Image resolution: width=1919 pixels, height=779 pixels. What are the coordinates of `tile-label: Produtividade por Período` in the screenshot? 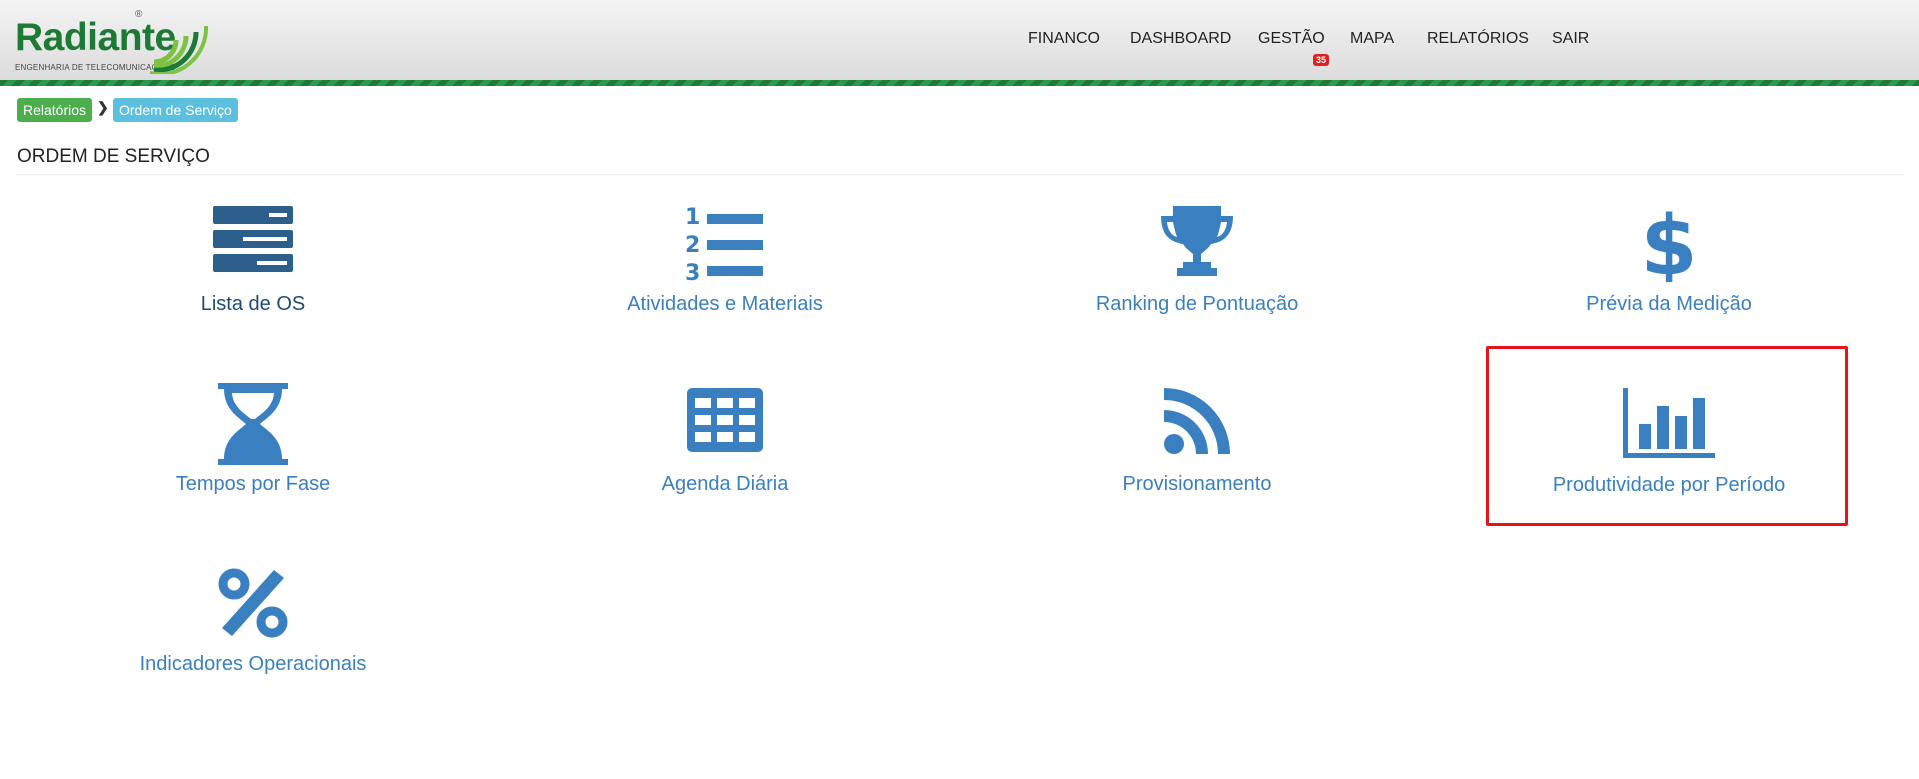 It's located at (1669, 485).